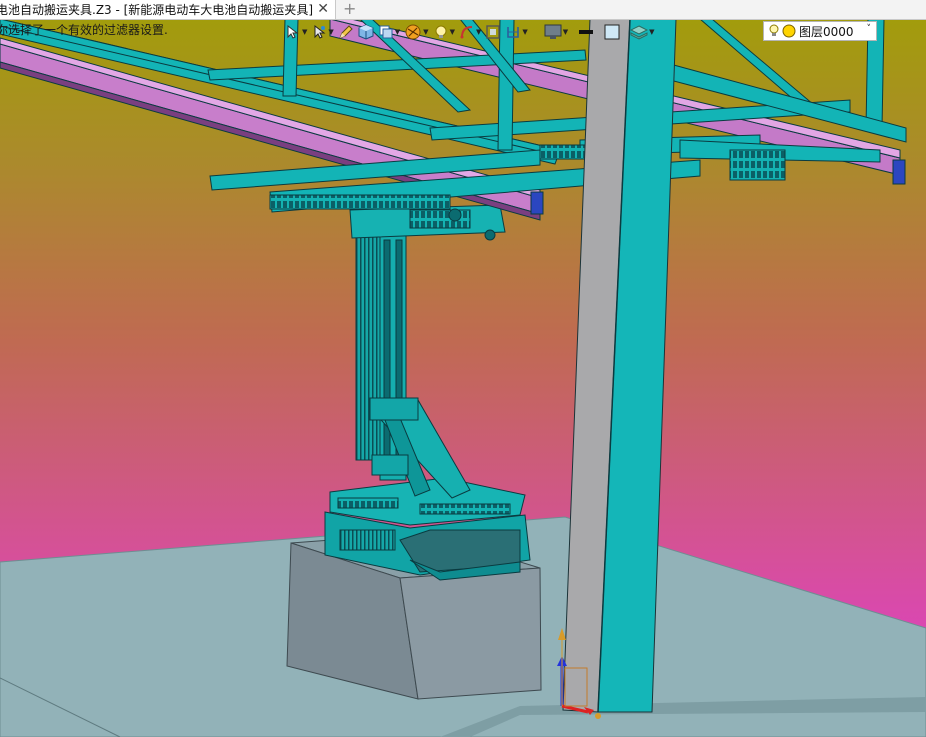 The width and height of the screenshot is (926, 737). I want to click on arc-icon: ▼, so click(470, 32).